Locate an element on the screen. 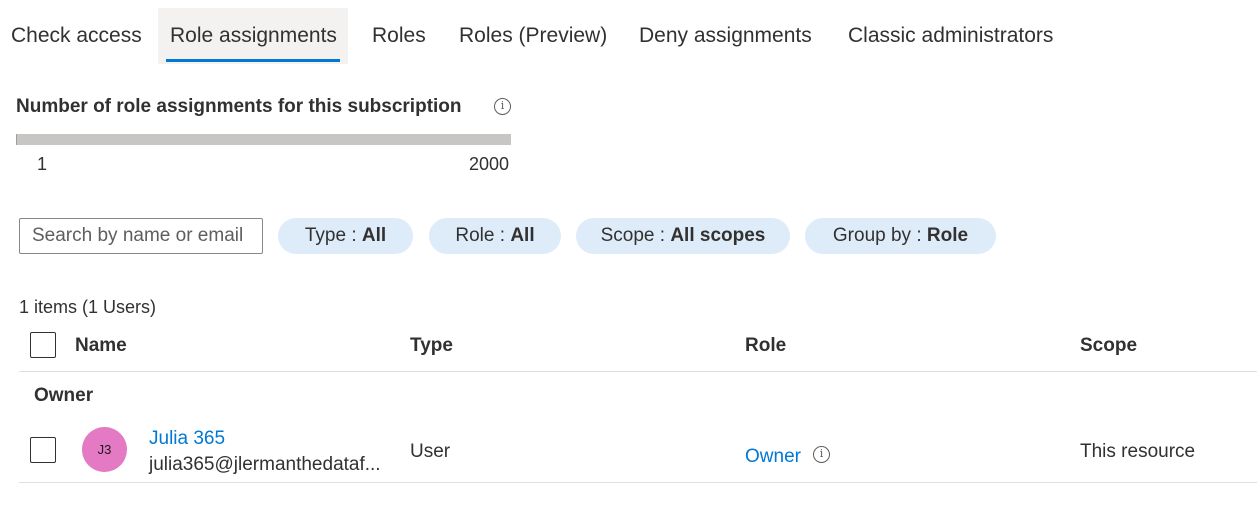 This screenshot has width=1257, height=513. tab-role-assignments: Role assignments is located at coordinates (253, 36).